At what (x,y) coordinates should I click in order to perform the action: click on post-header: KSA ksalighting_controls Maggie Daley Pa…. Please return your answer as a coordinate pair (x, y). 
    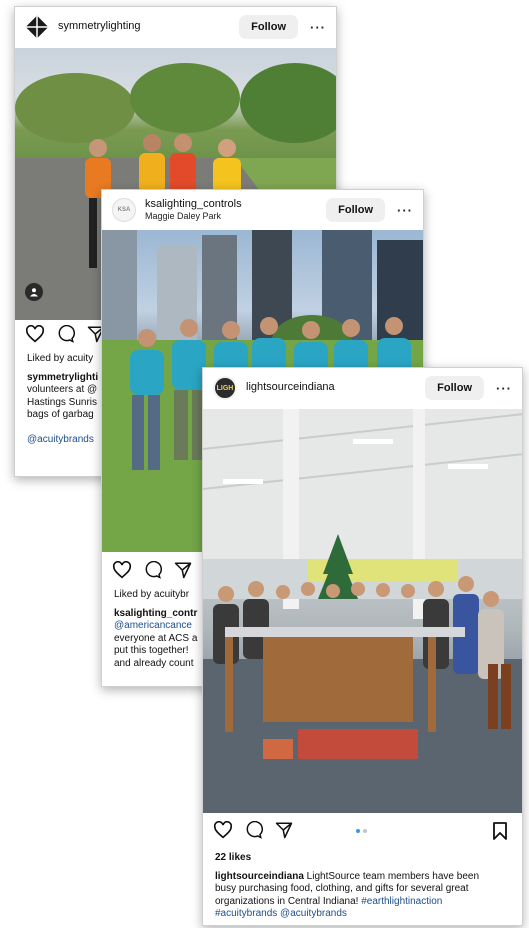
    Looking at the image, I should click on (262, 210).